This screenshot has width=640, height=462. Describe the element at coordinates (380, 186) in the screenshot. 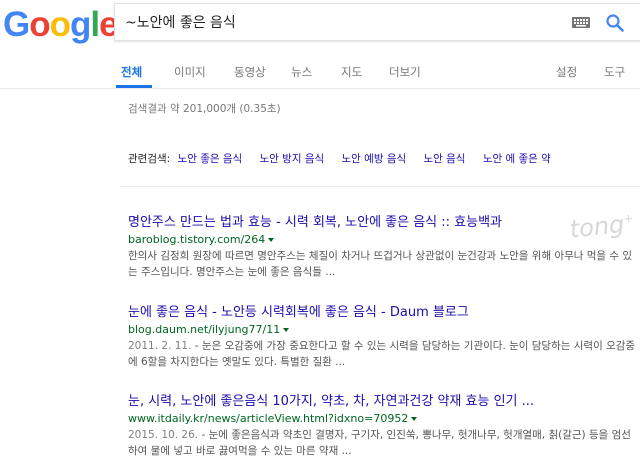

I see `divider` at that location.